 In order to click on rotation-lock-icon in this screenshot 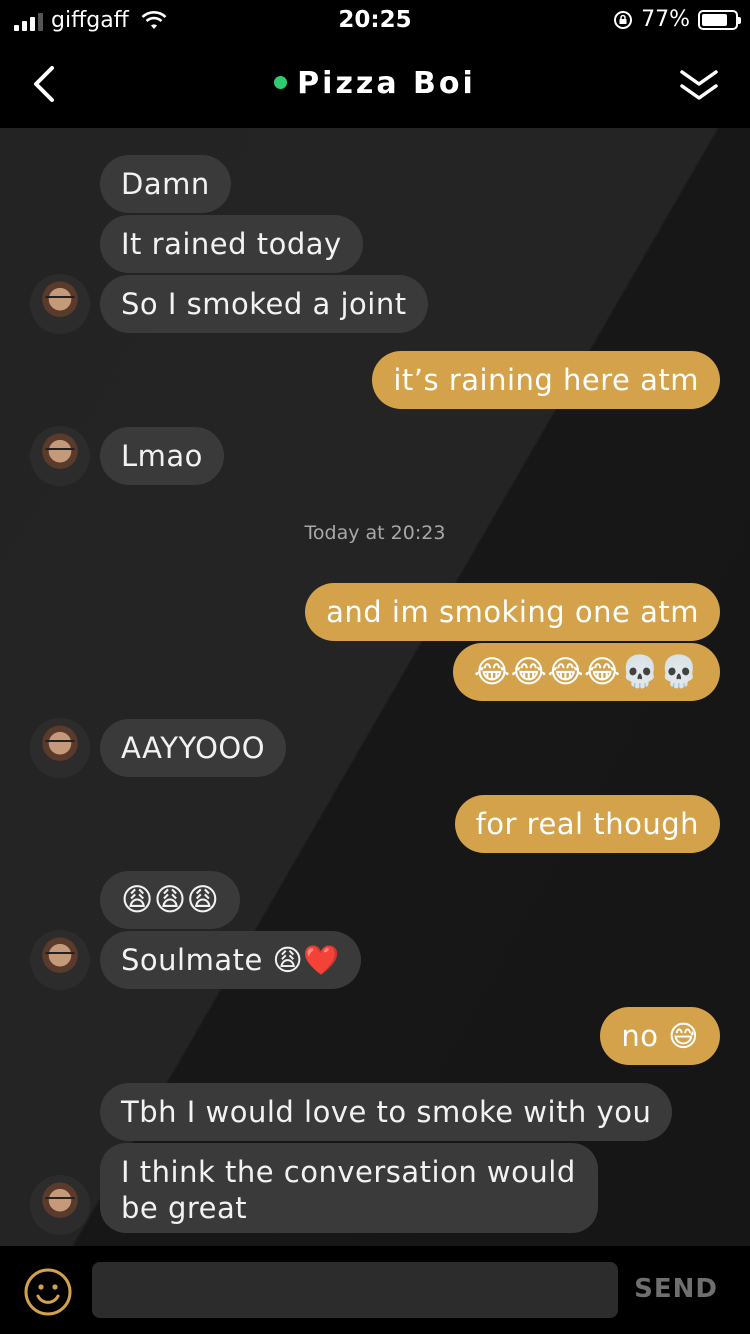, I will do `click(623, 19)`.